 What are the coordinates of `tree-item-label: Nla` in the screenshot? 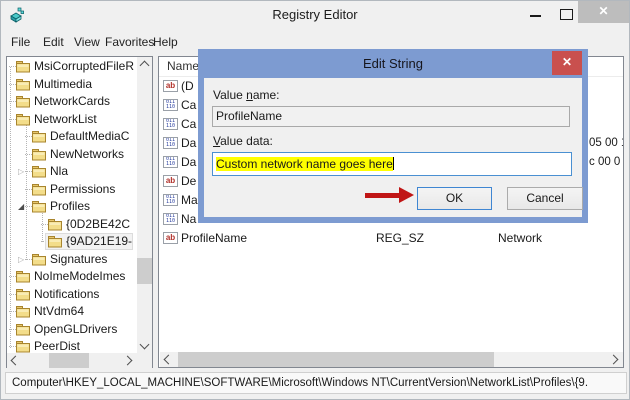 It's located at (59, 171).